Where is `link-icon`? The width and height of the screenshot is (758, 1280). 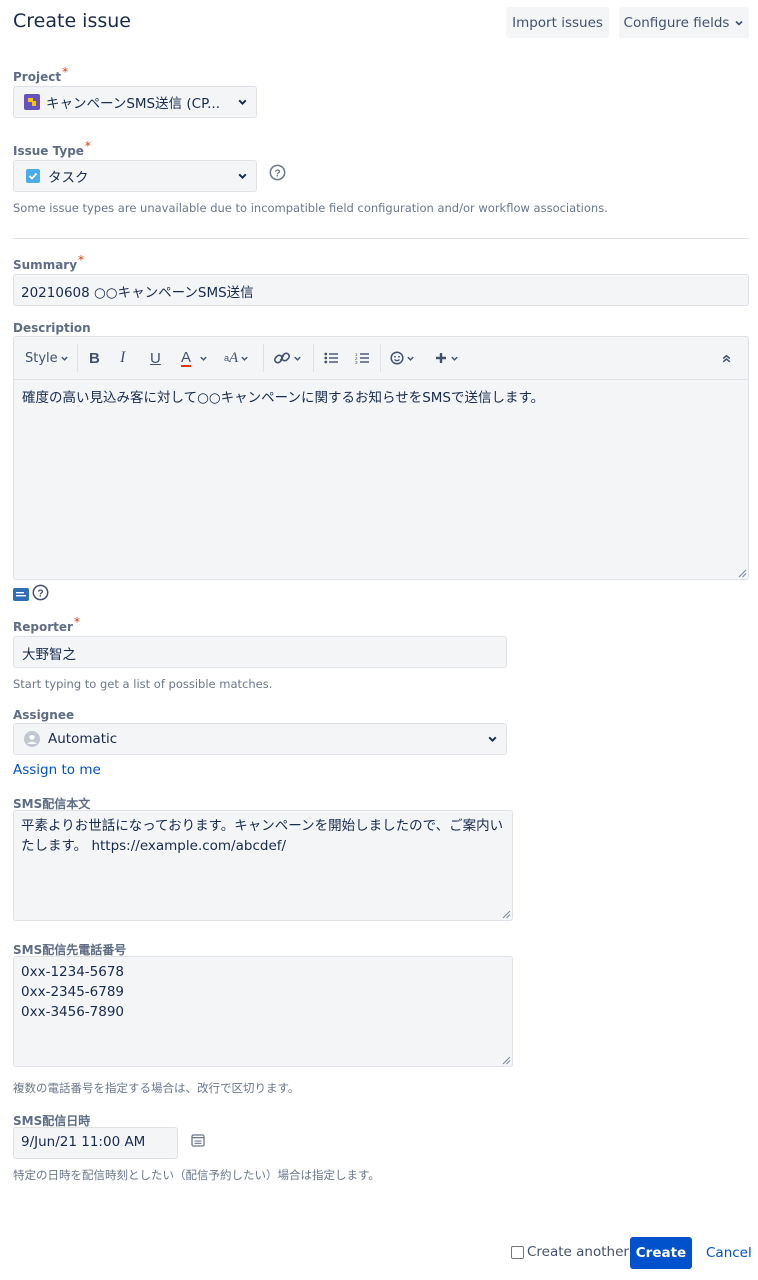 link-icon is located at coordinates (287, 358).